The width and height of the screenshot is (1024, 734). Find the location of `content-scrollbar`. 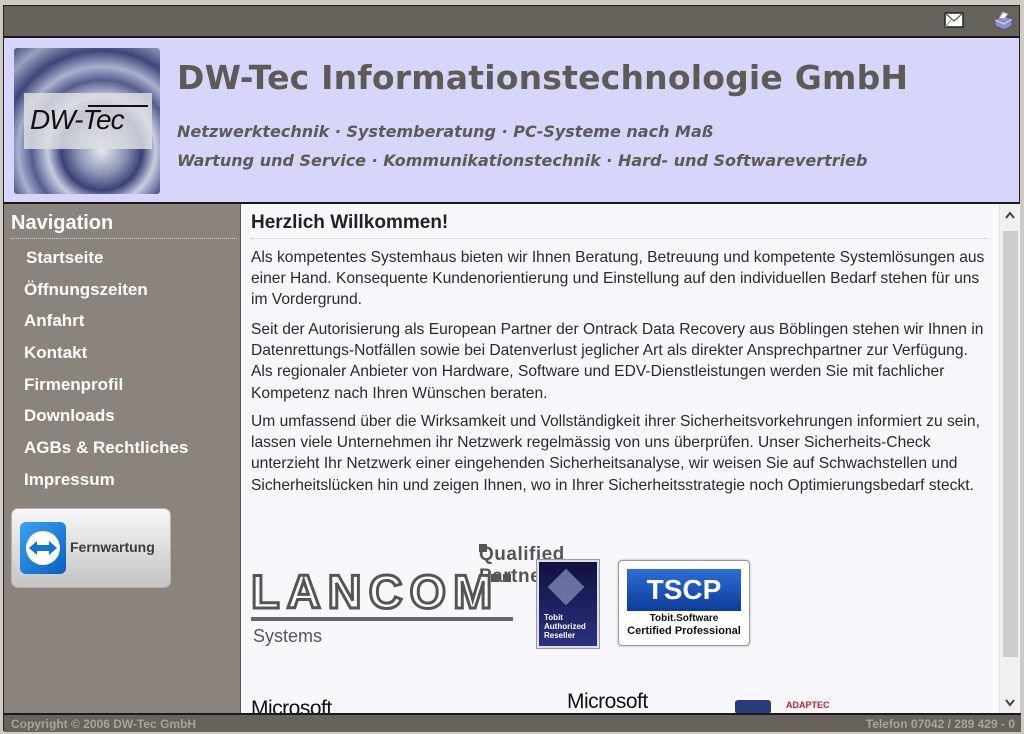

content-scrollbar is located at coordinates (1009, 458).